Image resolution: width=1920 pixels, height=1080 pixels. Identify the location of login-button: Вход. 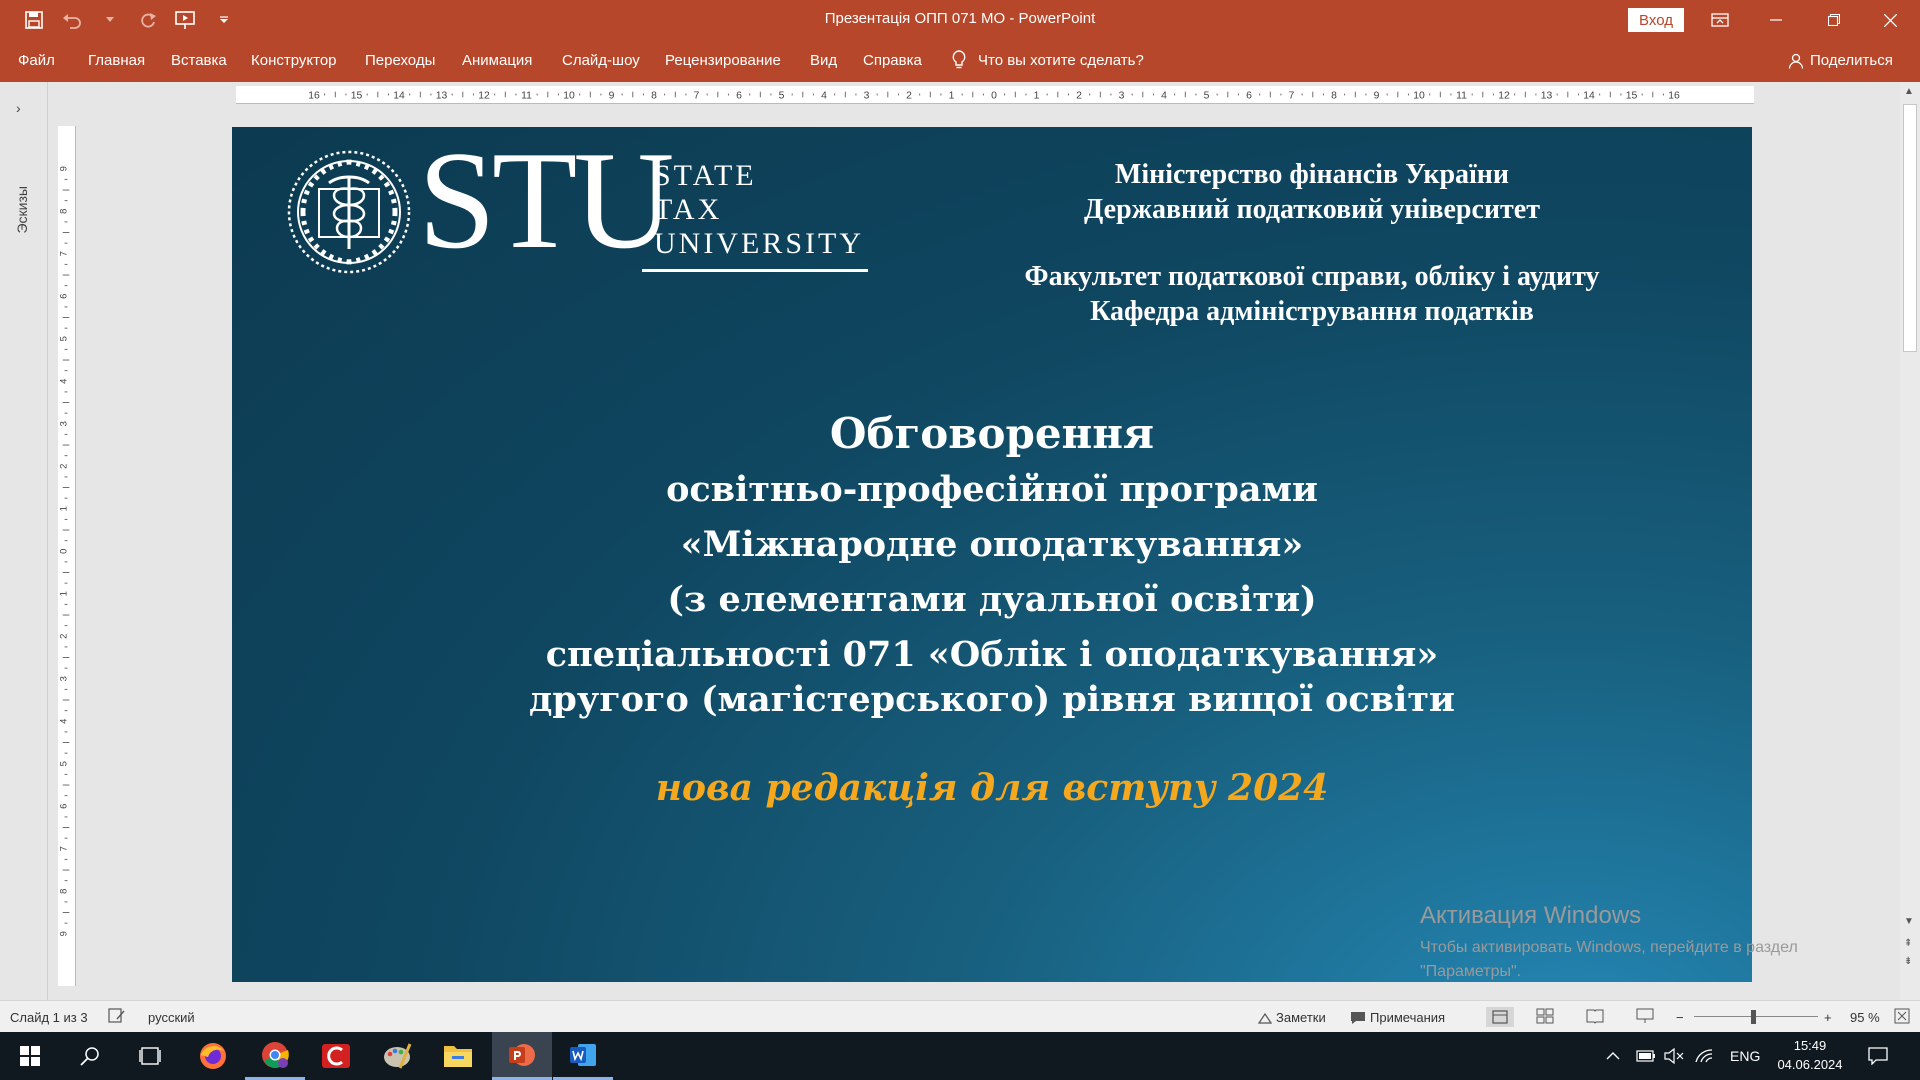
(1656, 20).